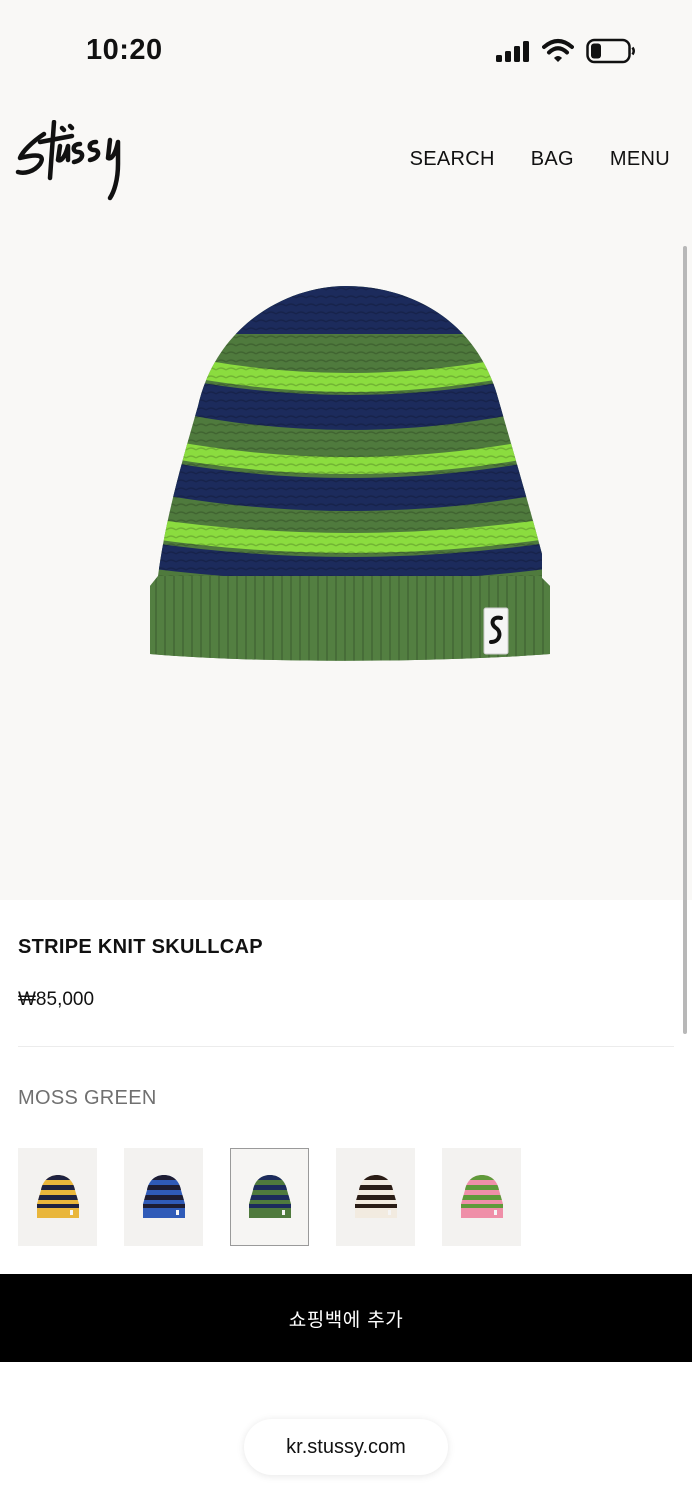  I want to click on status-bar: 10:20, so click(346, 50).